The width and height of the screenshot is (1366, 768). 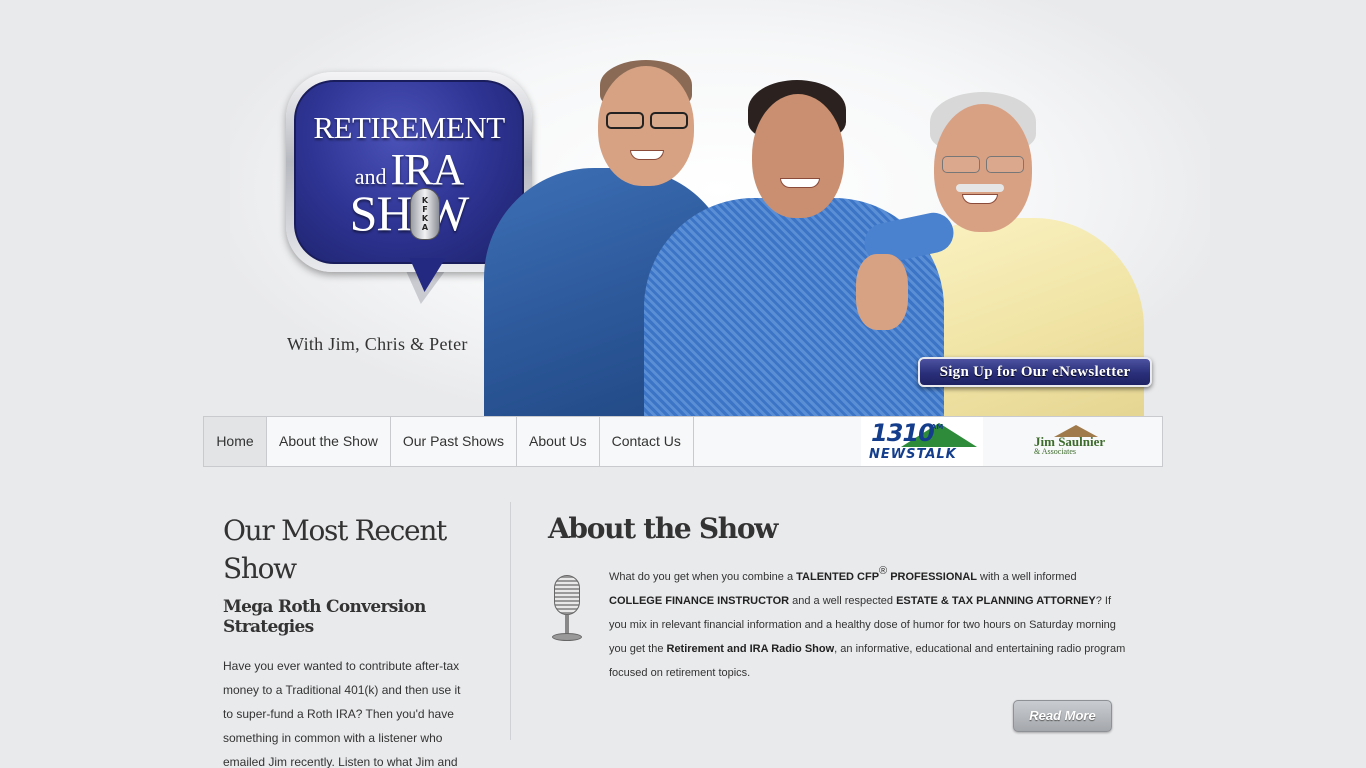 I want to click on about-text-part: and a well respected, so click(x=843, y=601).